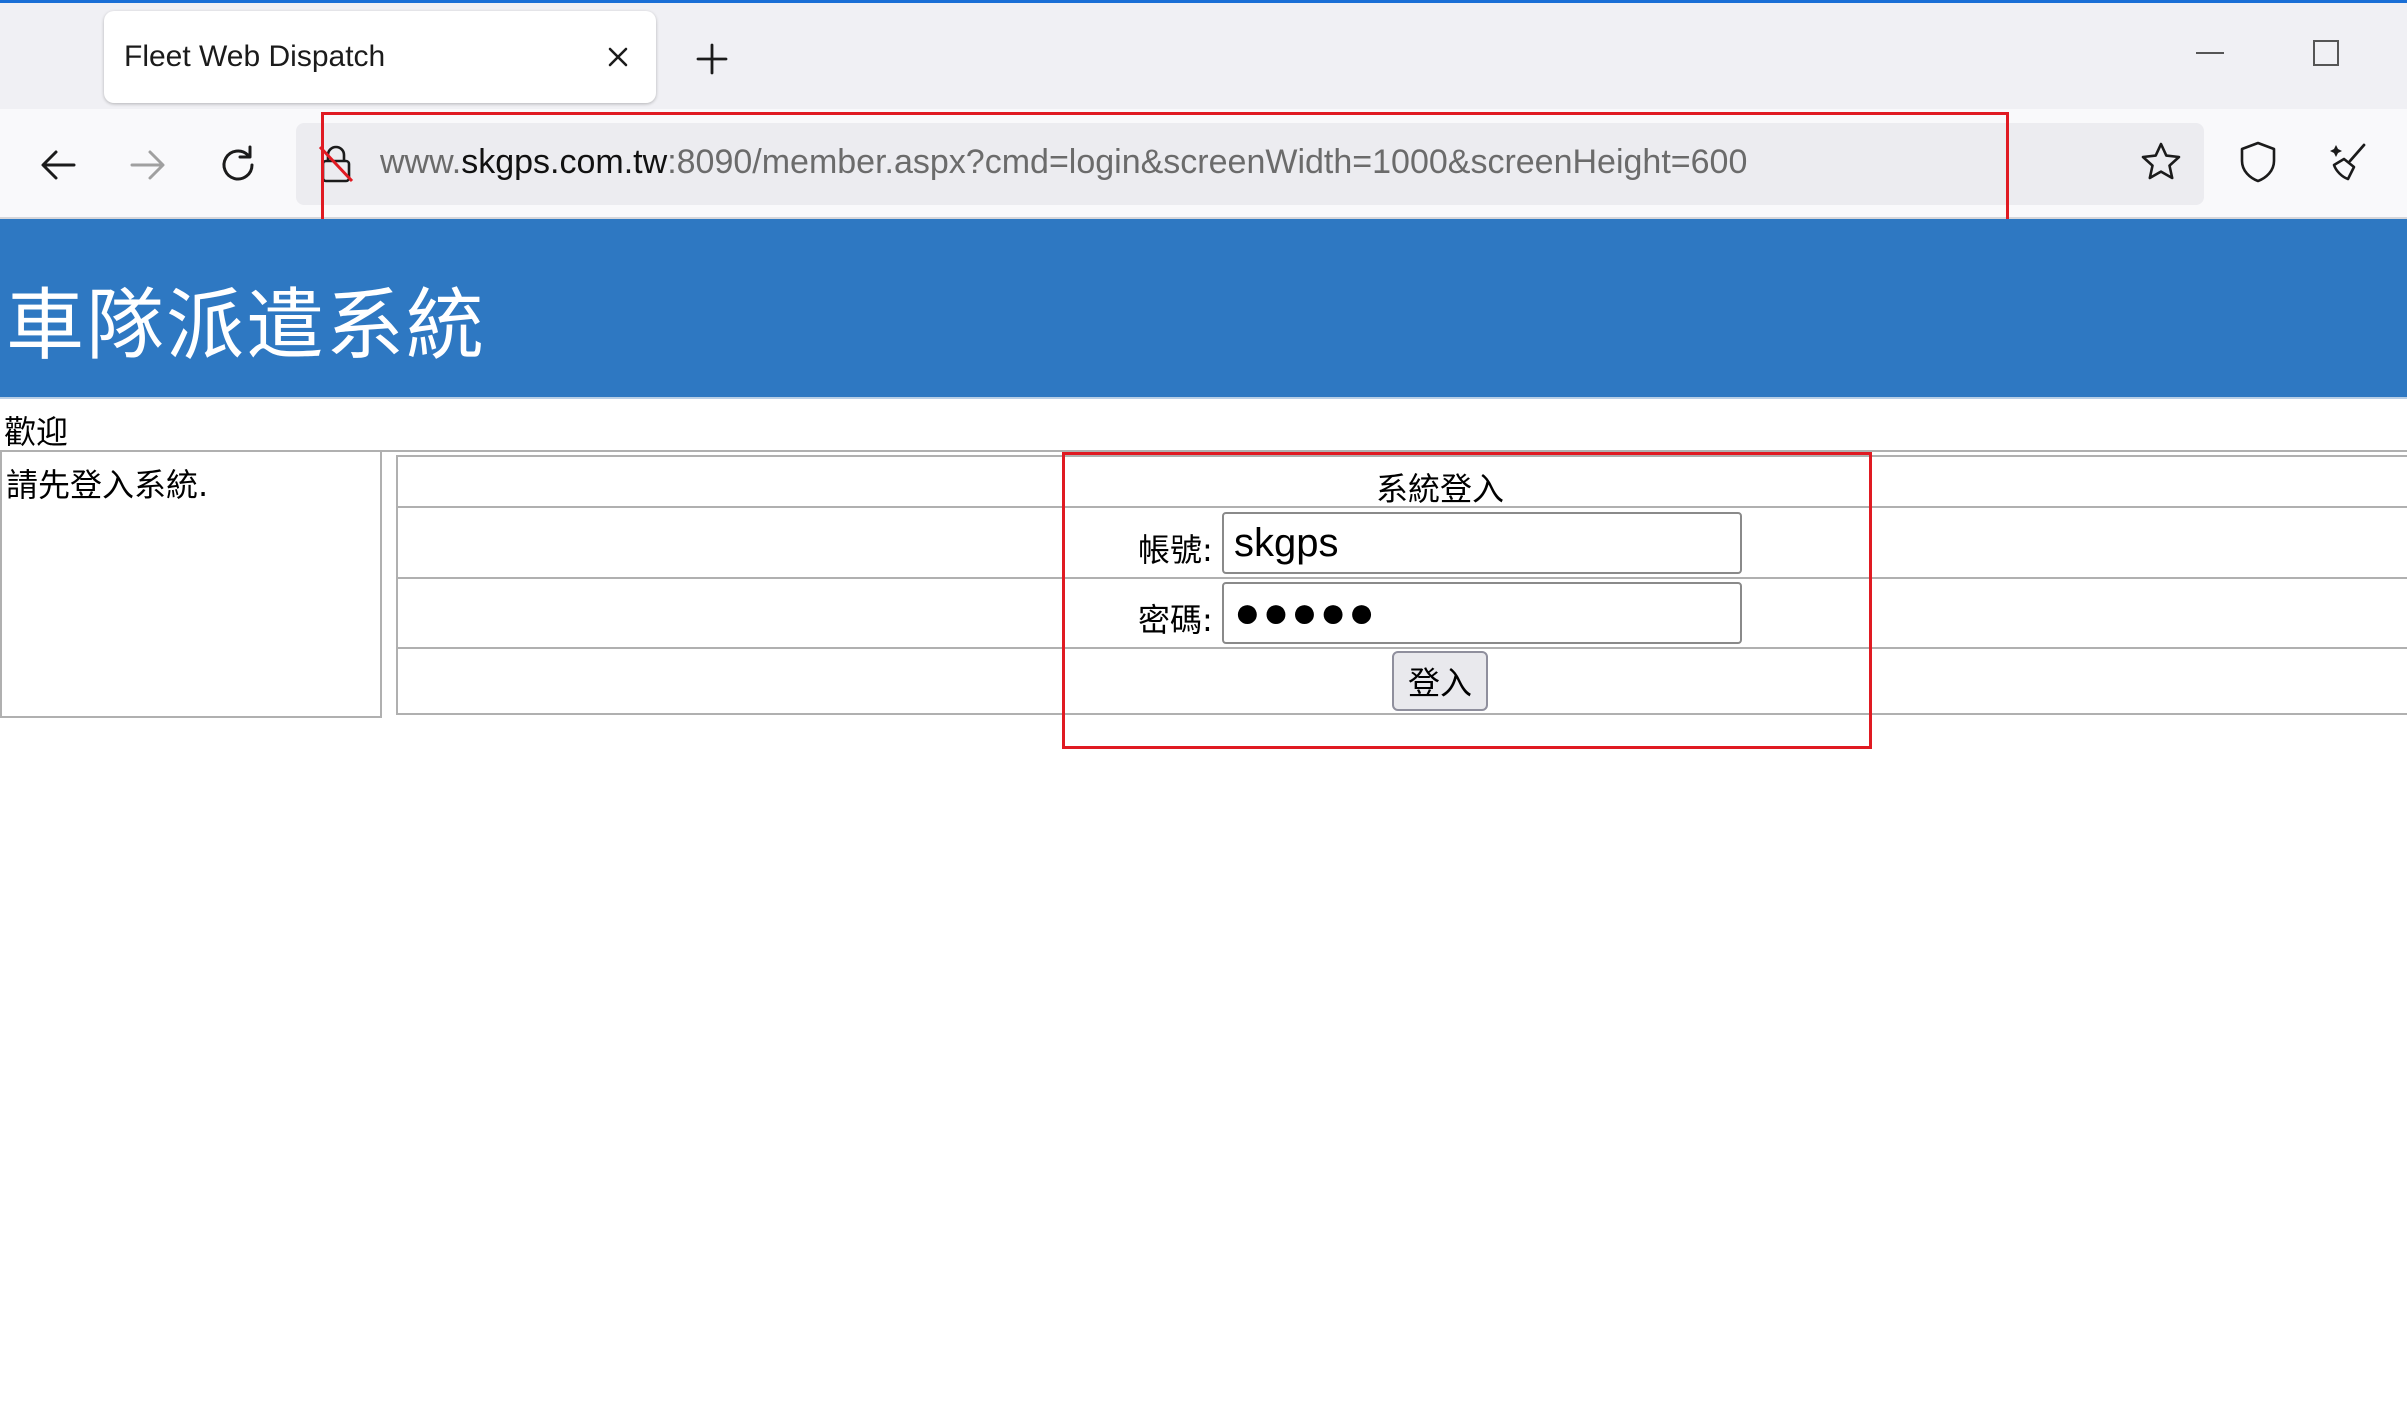 The height and width of the screenshot is (1410, 2407). What do you see at coordinates (336, 164) in the screenshot?
I see `insecure-lock-icon` at bounding box center [336, 164].